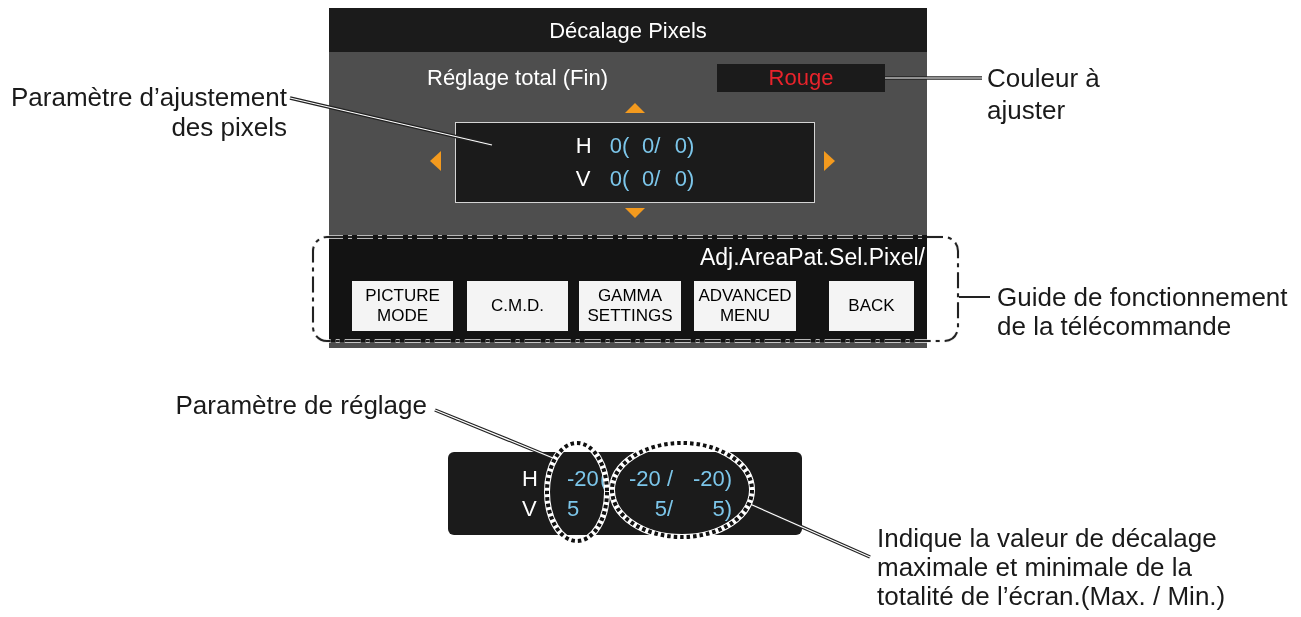  Describe the element at coordinates (630, 306) in the screenshot. I see `guide-button: GAMMA SETTINGS` at that location.